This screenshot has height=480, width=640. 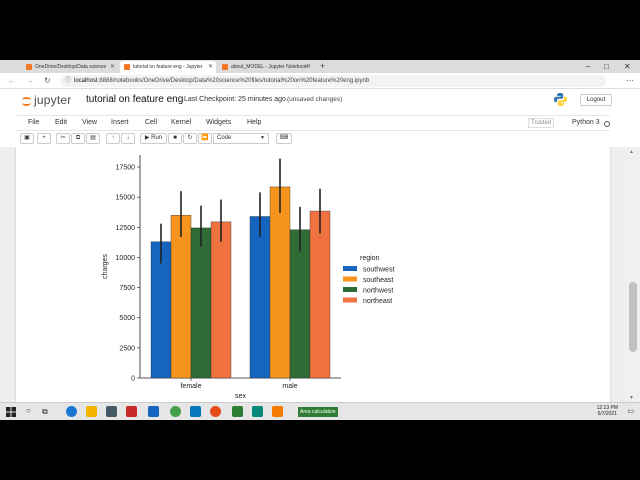 I want to click on menu-widgets: Widgets, so click(x=218, y=122).